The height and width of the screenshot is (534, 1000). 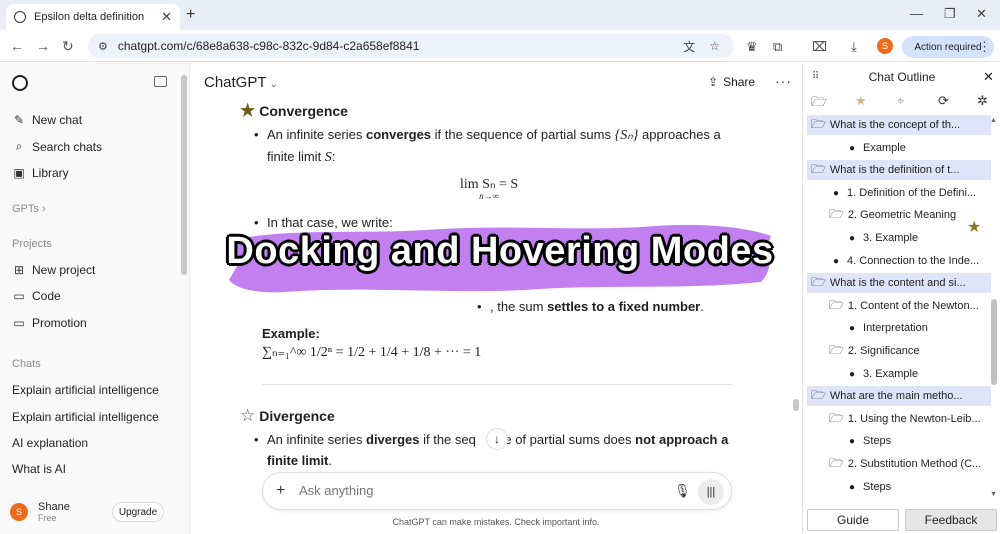 I want to click on cast-icon: ⌧, so click(x=819, y=47).